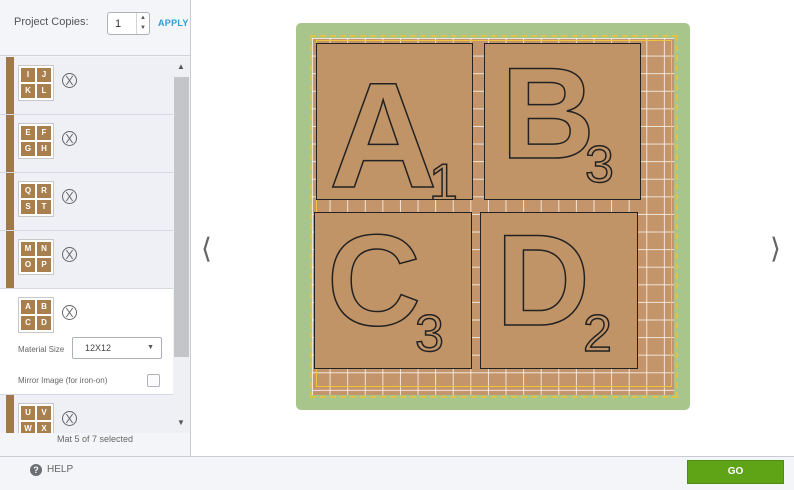  Describe the element at coordinates (443, 177) in the screenshot. I see `tile-subscript: 1` at that location.